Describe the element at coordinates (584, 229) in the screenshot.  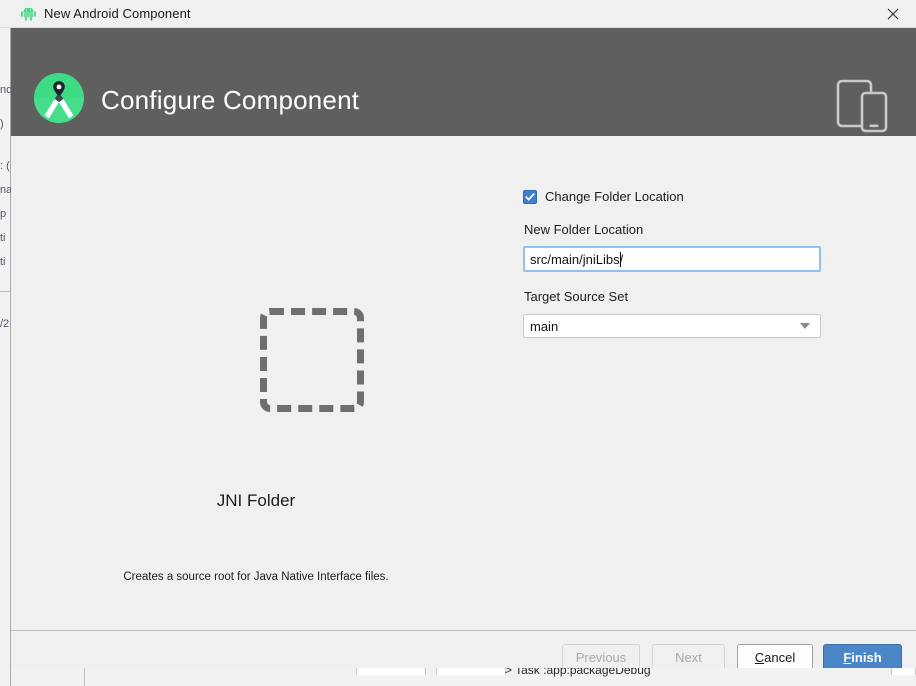
I see `new-folder-location-label: New Folder Location` at that location.